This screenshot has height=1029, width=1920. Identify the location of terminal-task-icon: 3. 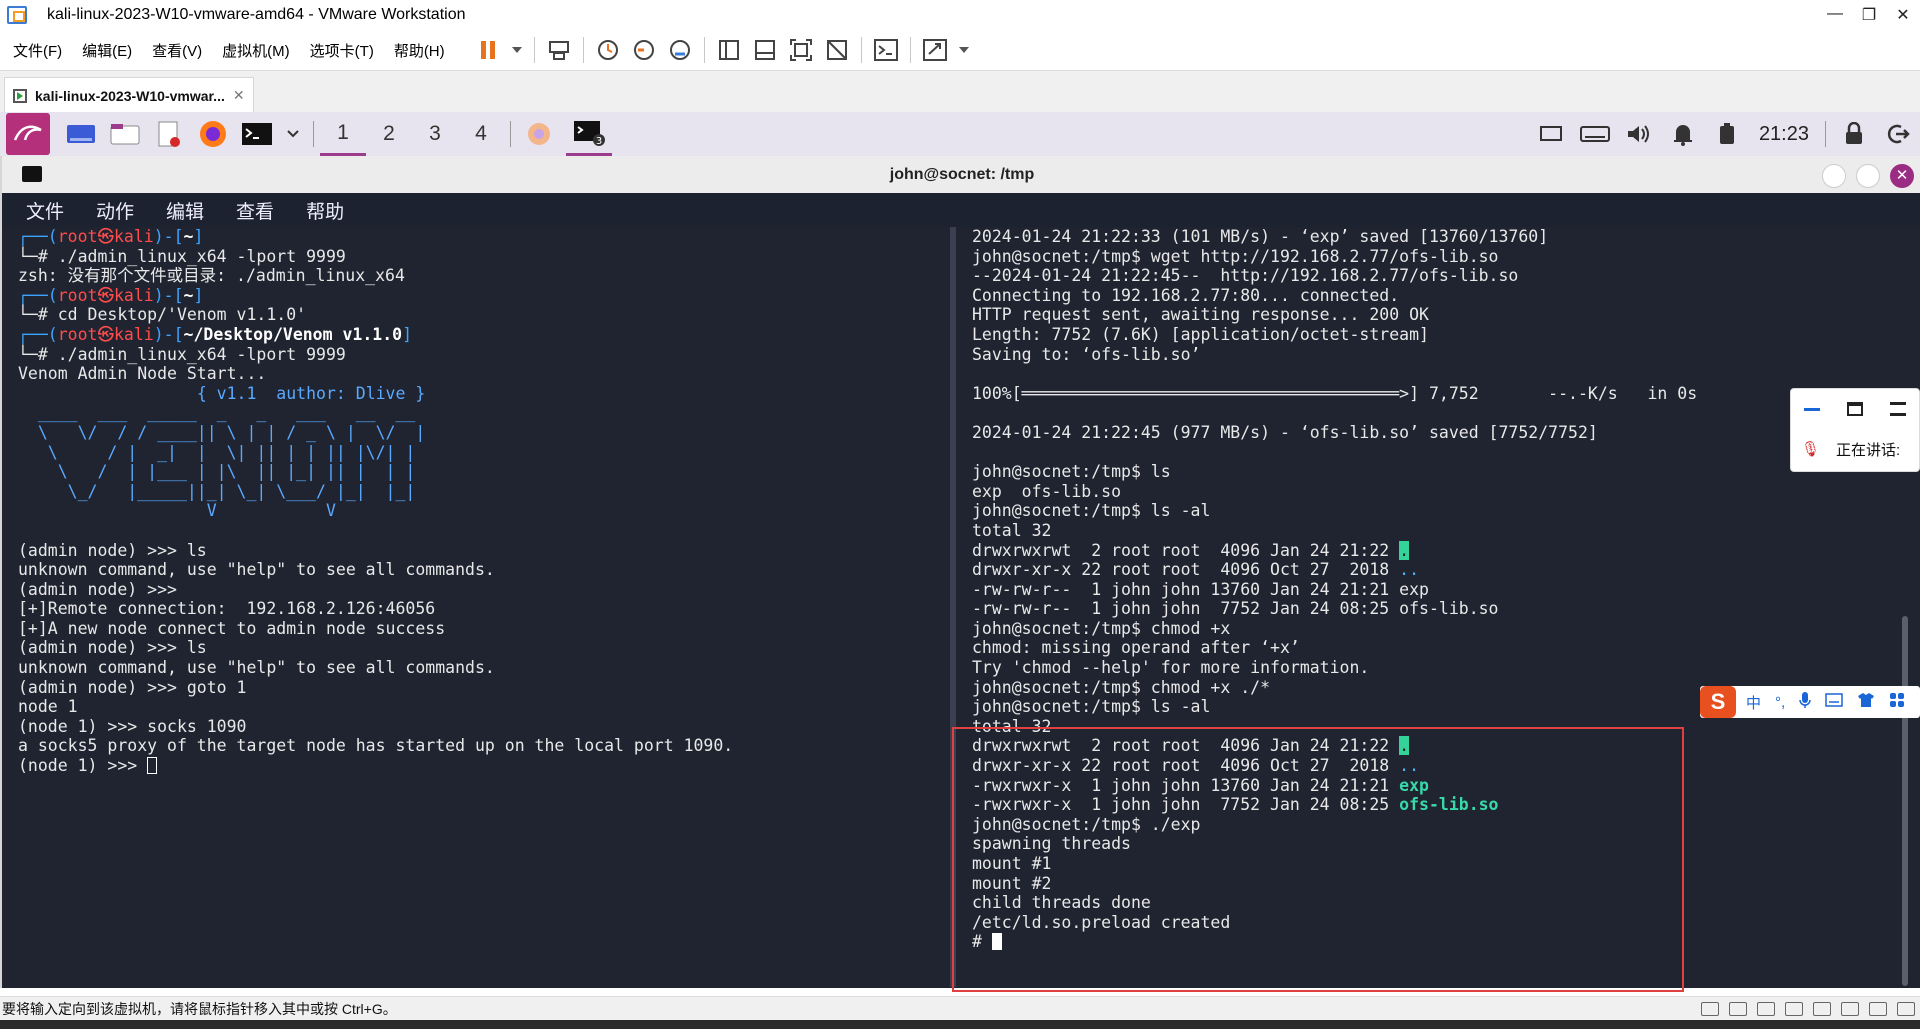
(589, 134).